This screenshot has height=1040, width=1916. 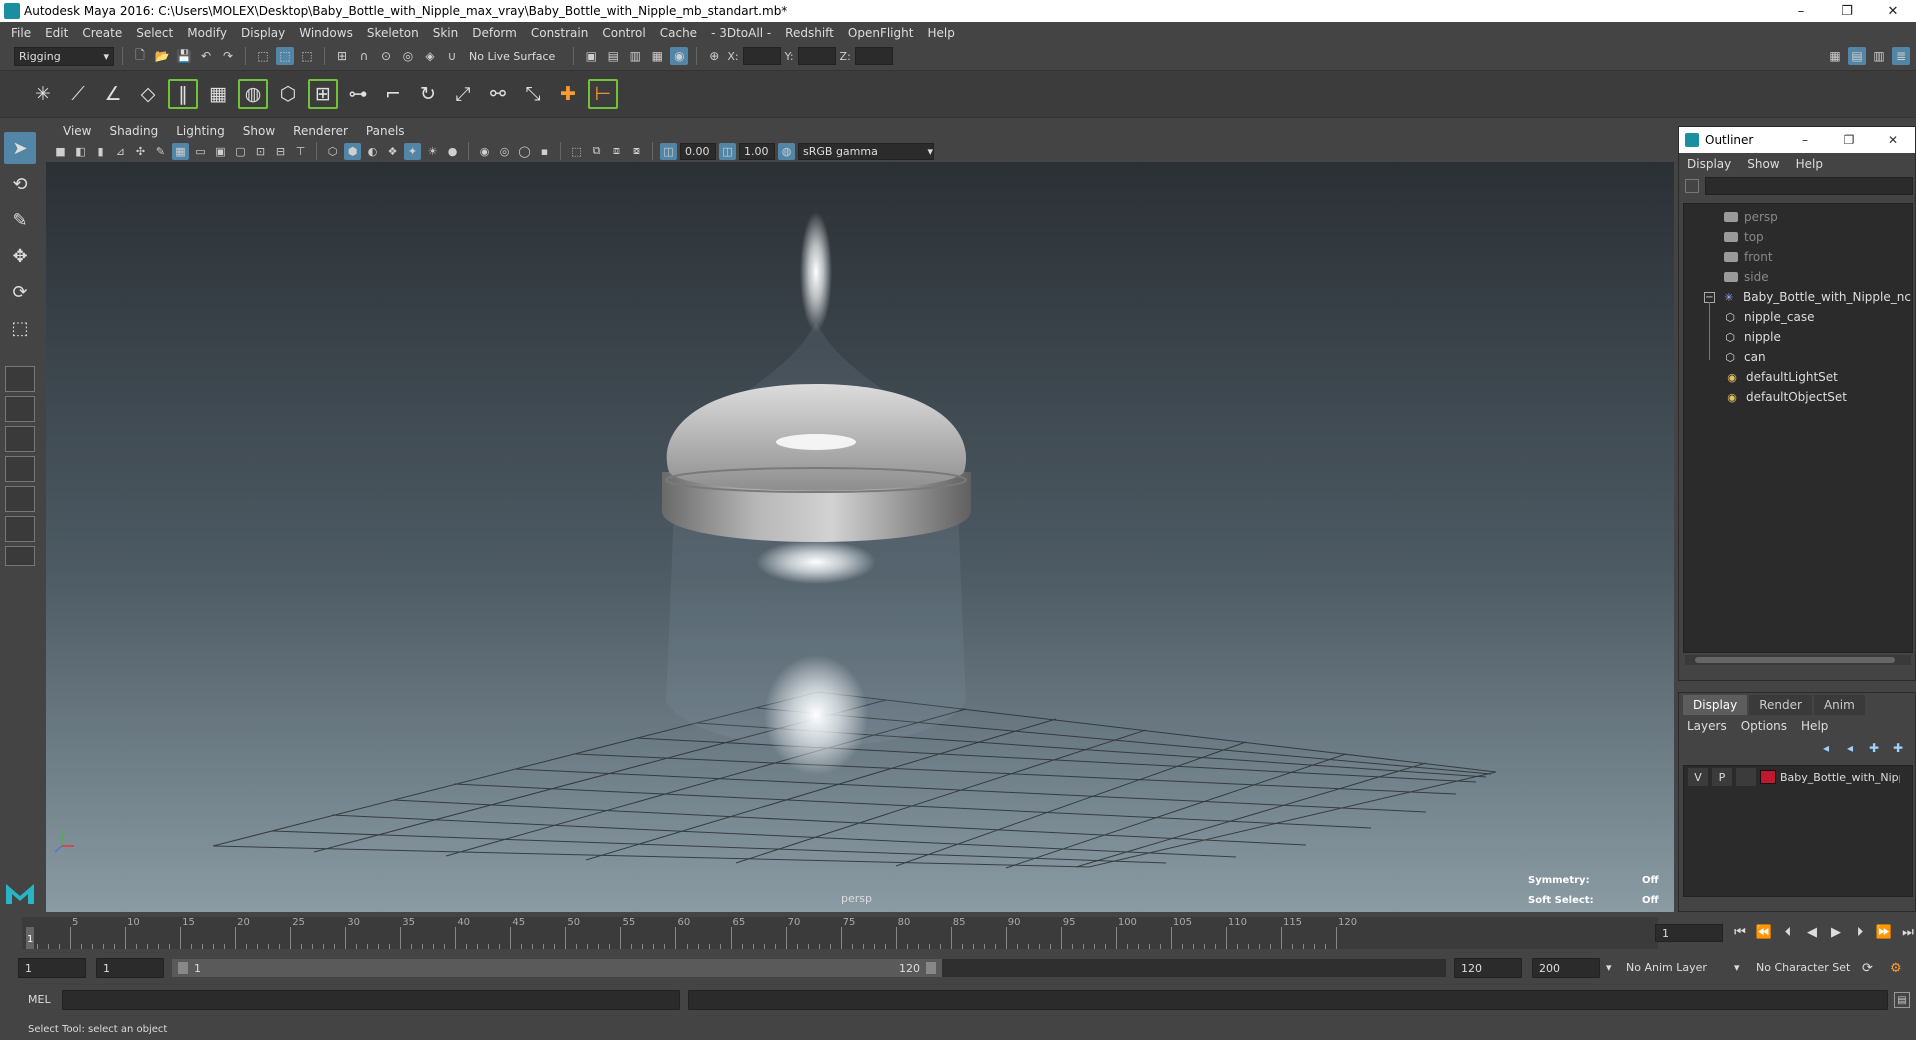 I want to click on move-layer-up-icon: ◂, so click(x=1826, y=748).